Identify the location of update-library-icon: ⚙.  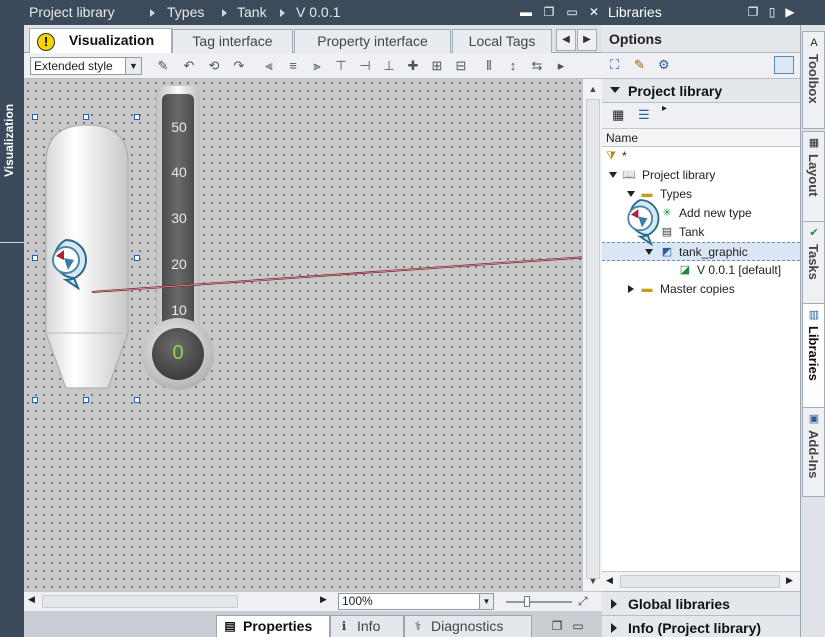
(664, 65).